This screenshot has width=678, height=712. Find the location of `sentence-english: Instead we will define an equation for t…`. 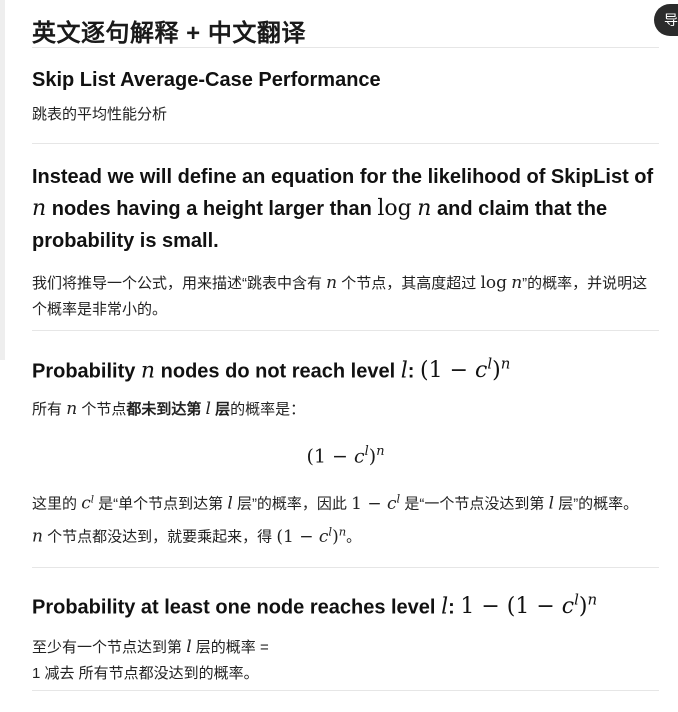

sentence-english: Instead we will define an equation for t… is located at coordinates (343, 209).